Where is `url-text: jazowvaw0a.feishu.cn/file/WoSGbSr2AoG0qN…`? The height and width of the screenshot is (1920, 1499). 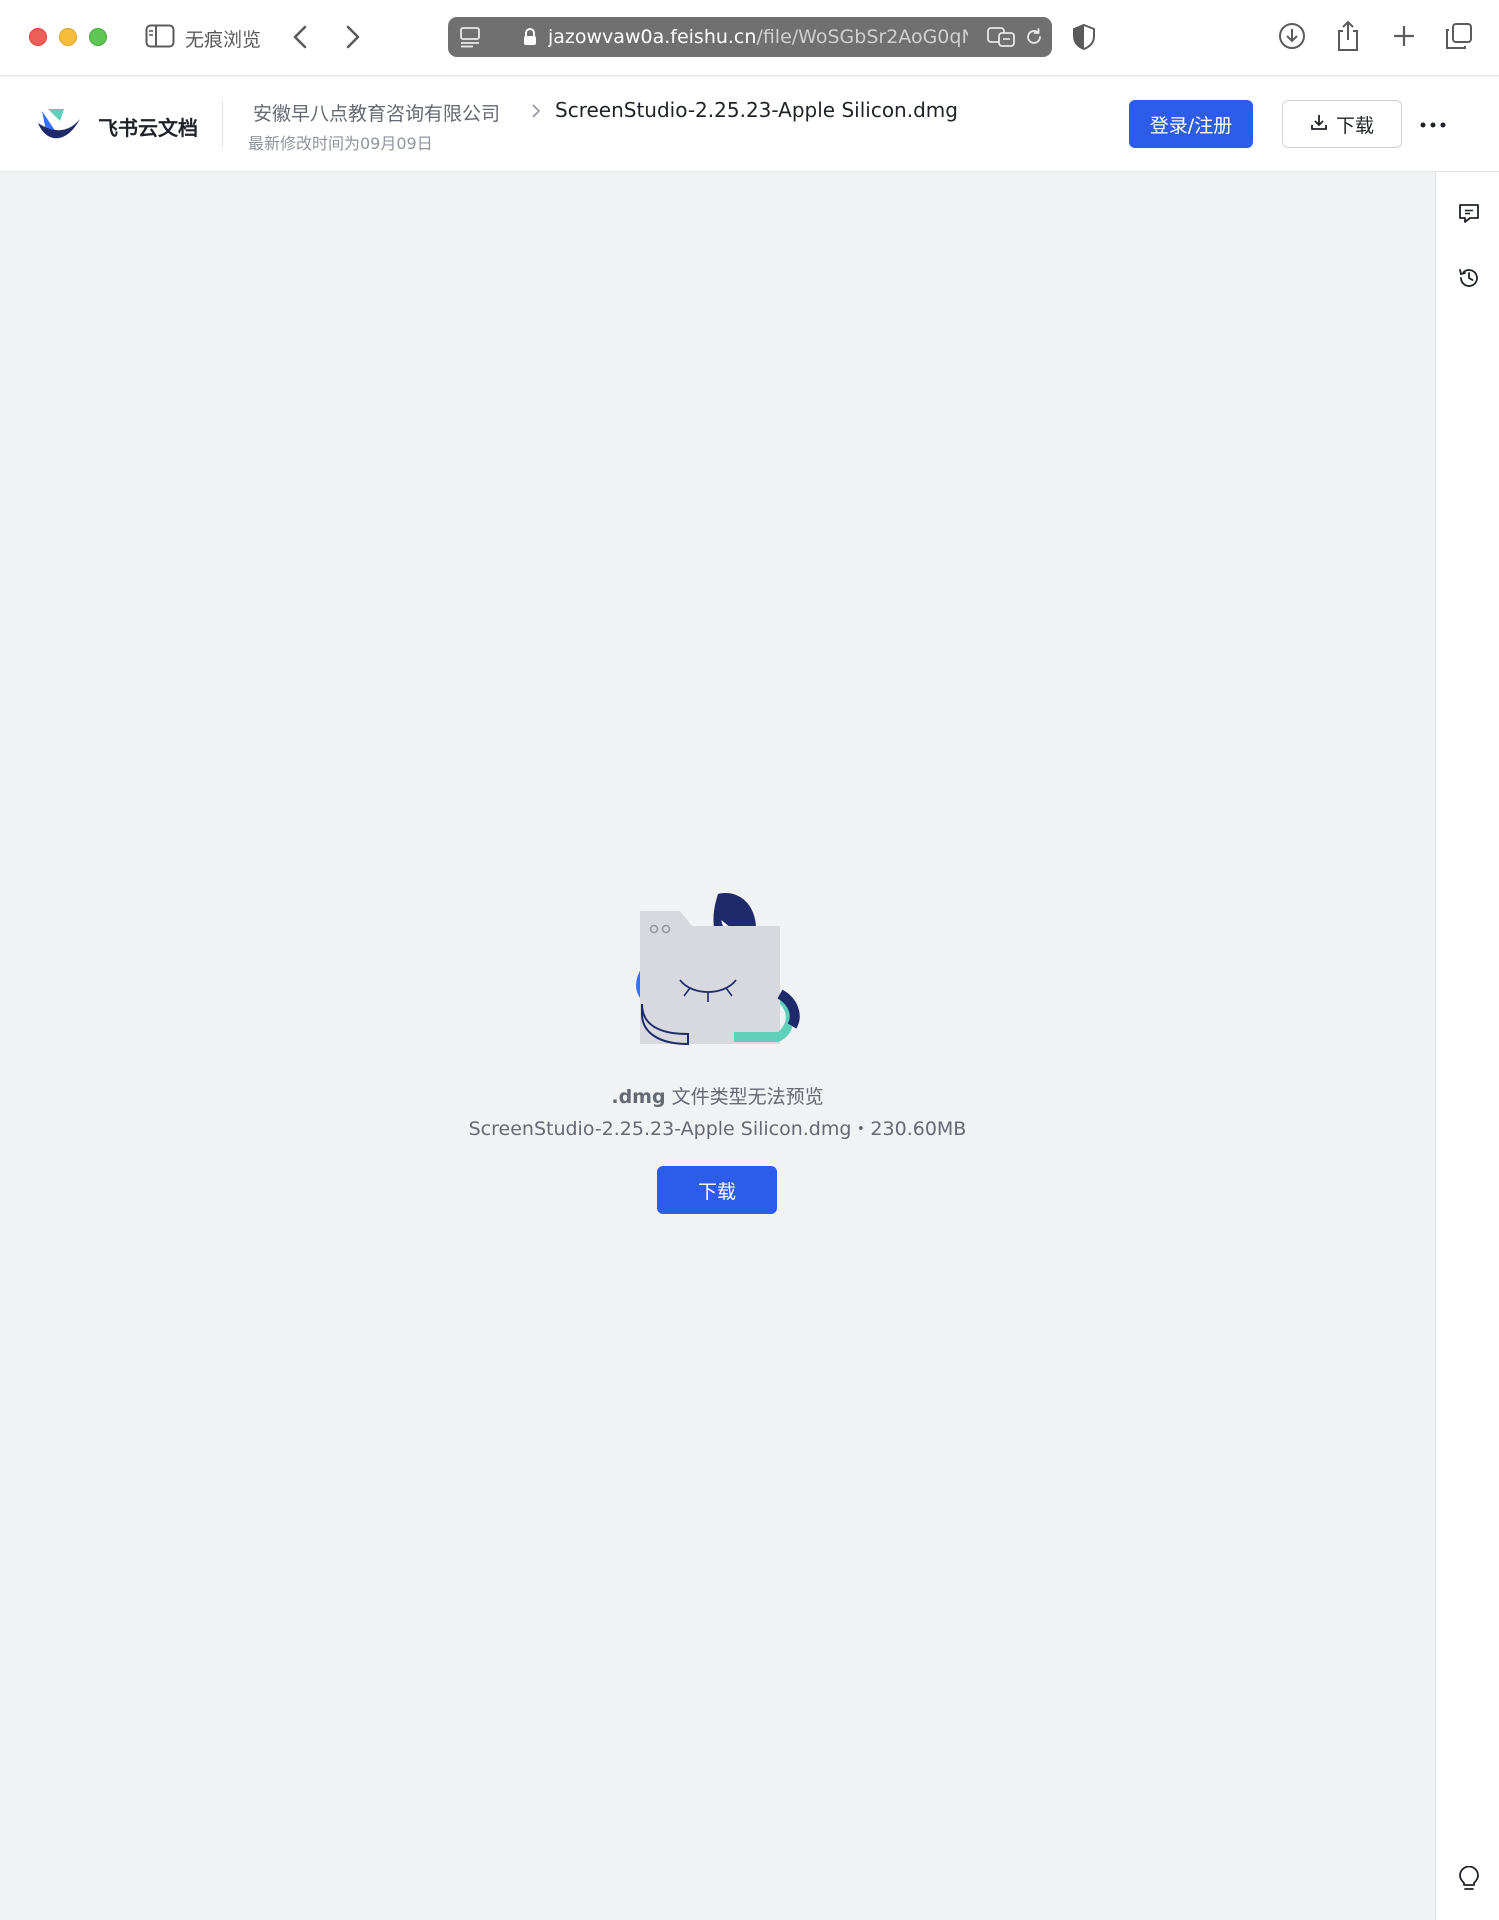
url-text: jazowvaw0a.feishu.cn/file/WoSGbSr2AoG0qN… is located at coordinates (758, 37).